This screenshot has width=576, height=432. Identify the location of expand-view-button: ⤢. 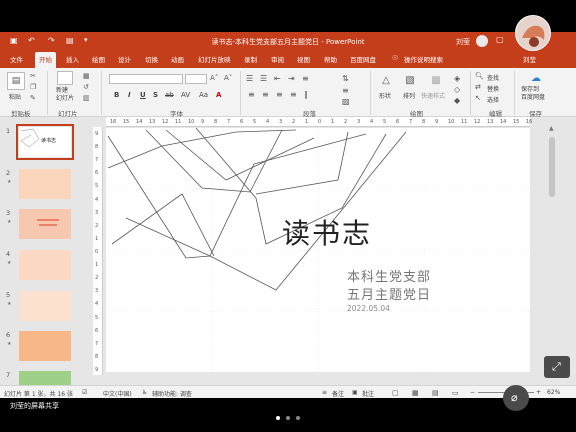
(557, 367).